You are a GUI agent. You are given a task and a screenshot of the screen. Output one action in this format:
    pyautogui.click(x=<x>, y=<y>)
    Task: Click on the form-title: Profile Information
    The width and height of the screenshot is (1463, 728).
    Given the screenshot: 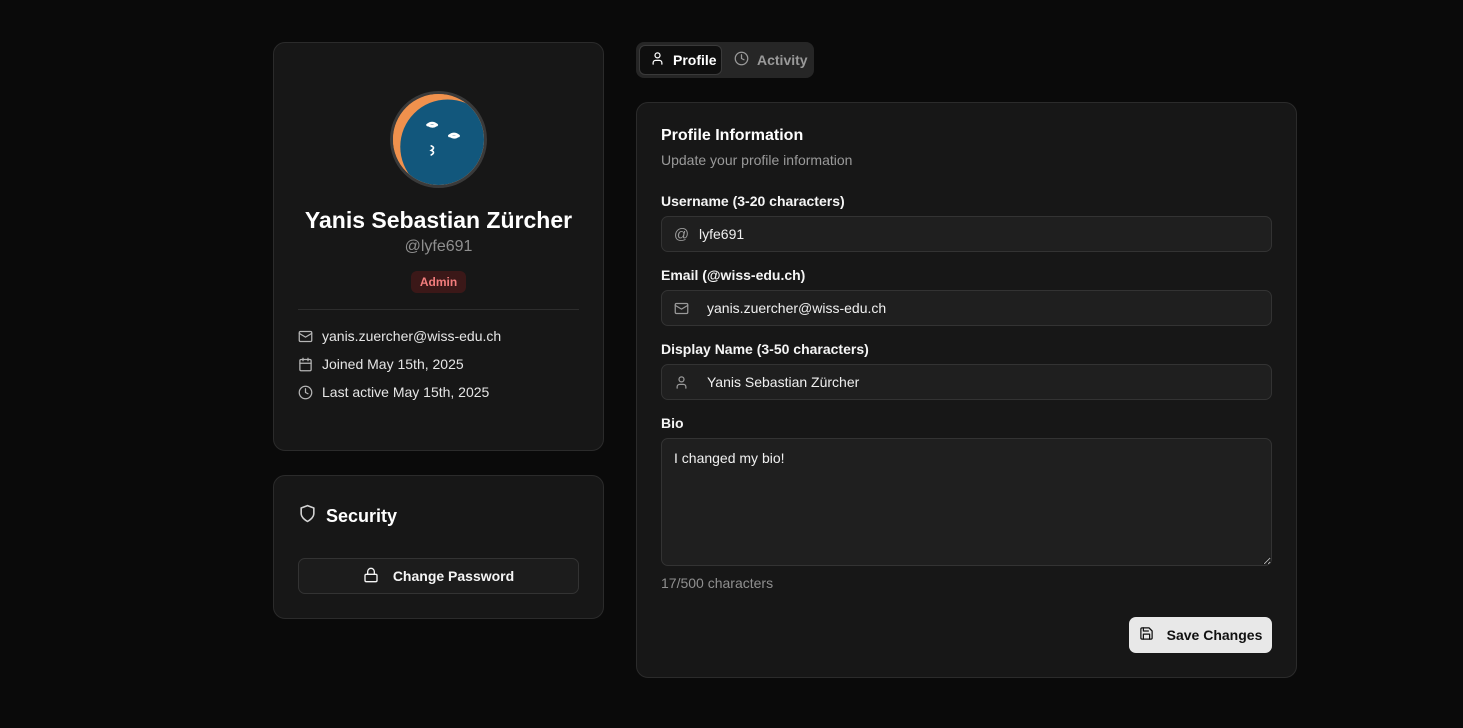 What is the action you would take?
    pyautogui.click(x=732, y=135)
    